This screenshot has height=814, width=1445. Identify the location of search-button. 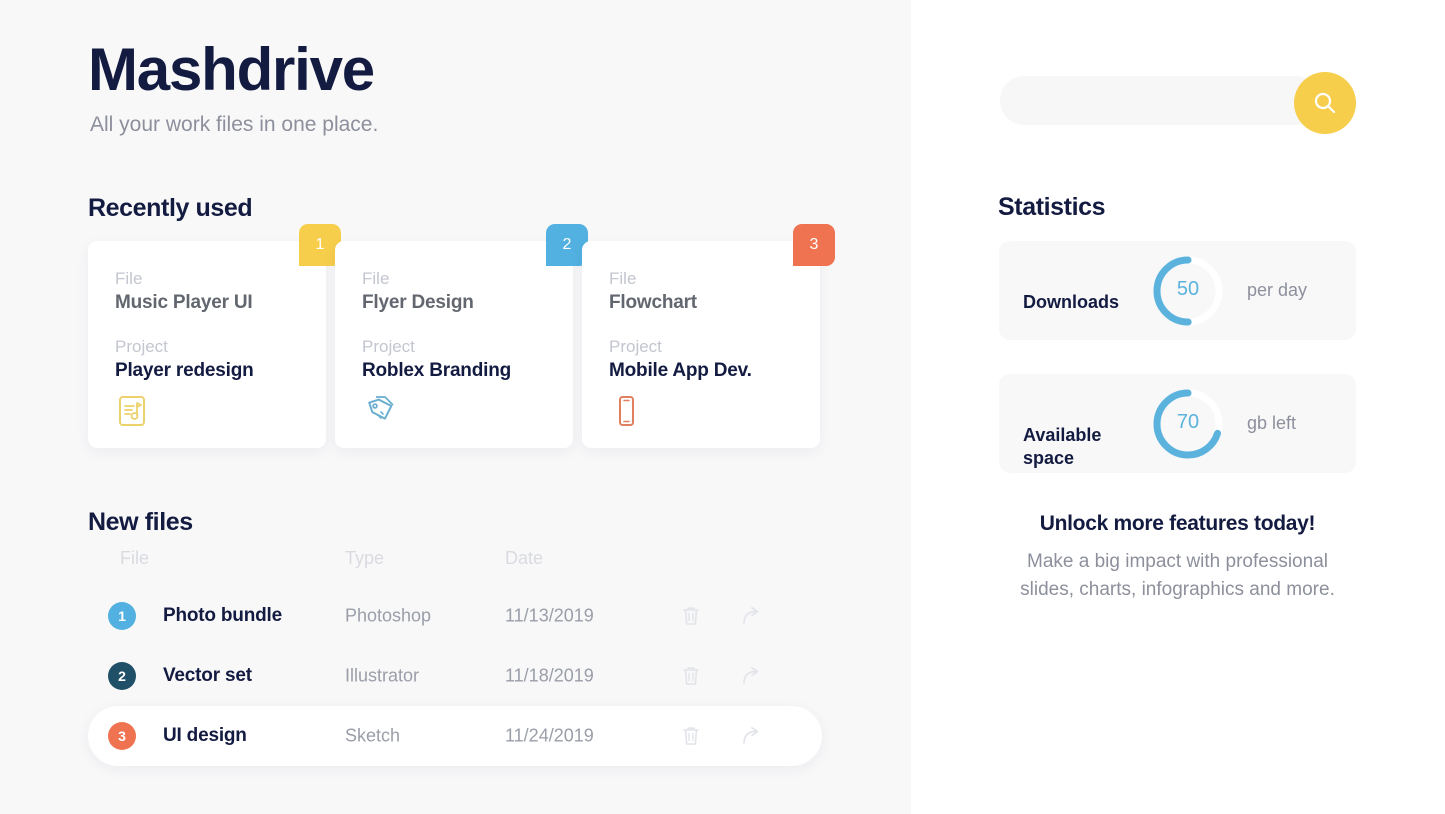
(1325, 103).